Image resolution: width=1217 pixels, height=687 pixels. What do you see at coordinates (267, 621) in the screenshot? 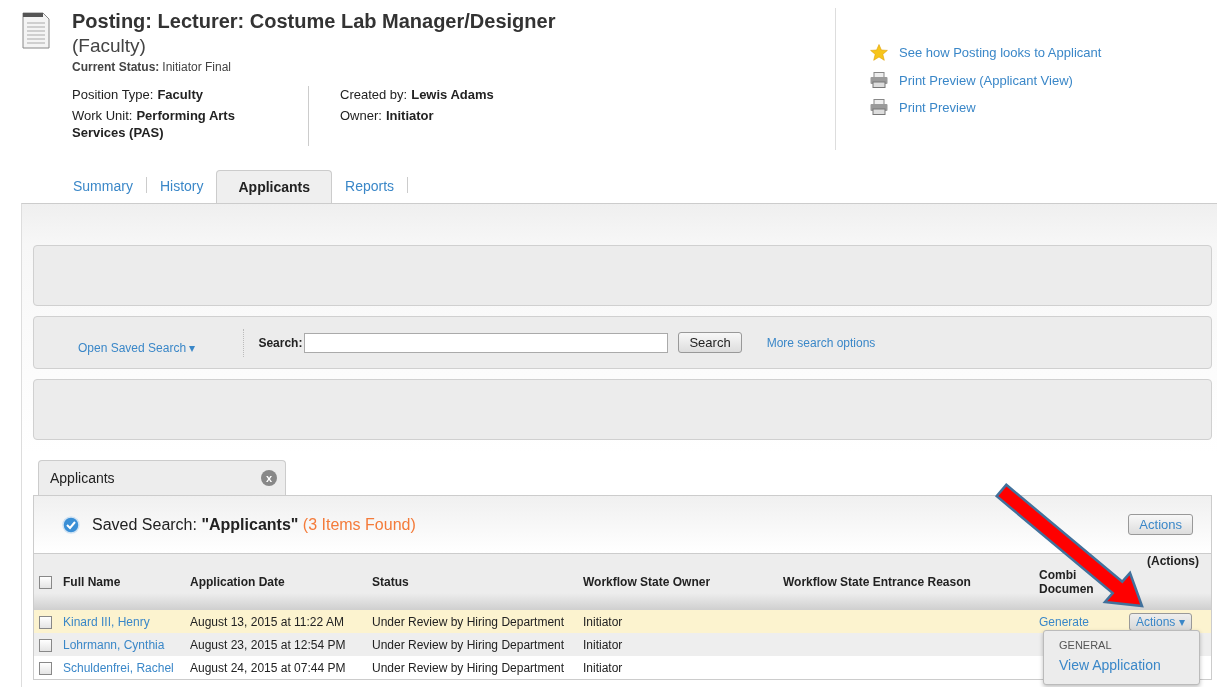
I see `table-cell: August 13, 2015 at 11:22 AM` at bounding box center [267, 621].